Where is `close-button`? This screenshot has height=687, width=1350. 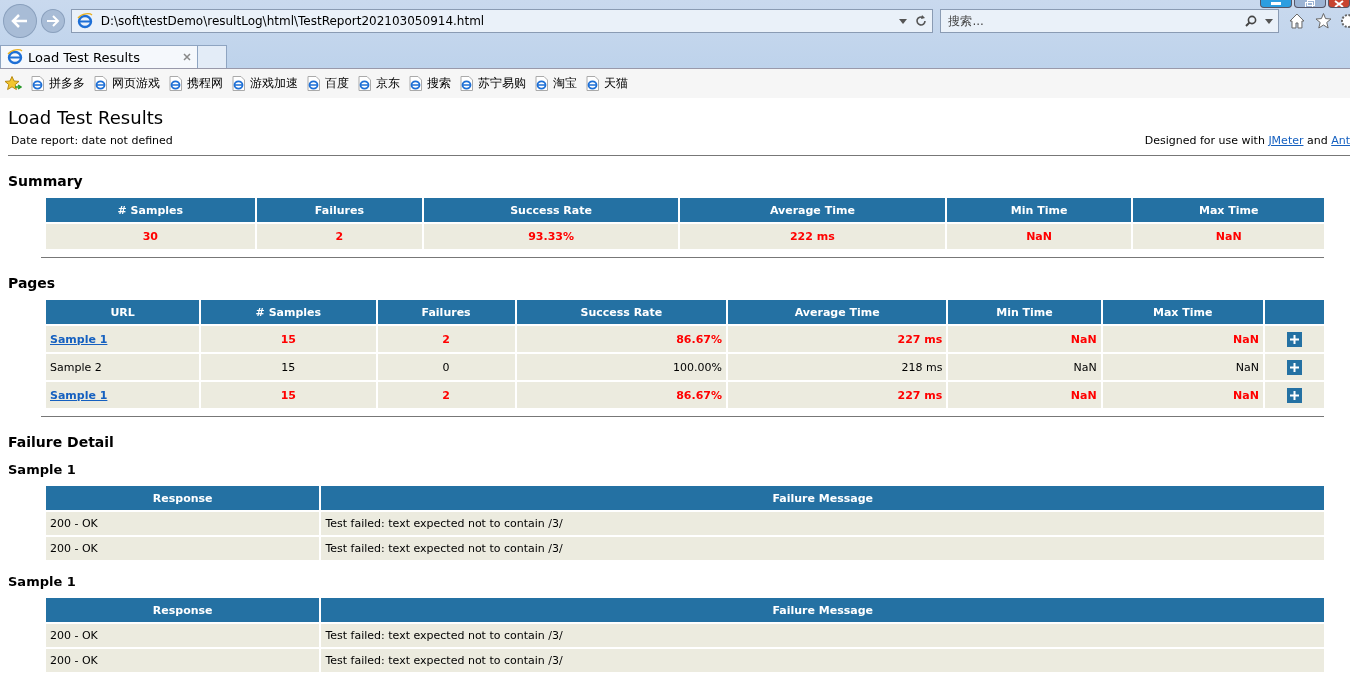 close-button is located at coordinates (1339, 4).